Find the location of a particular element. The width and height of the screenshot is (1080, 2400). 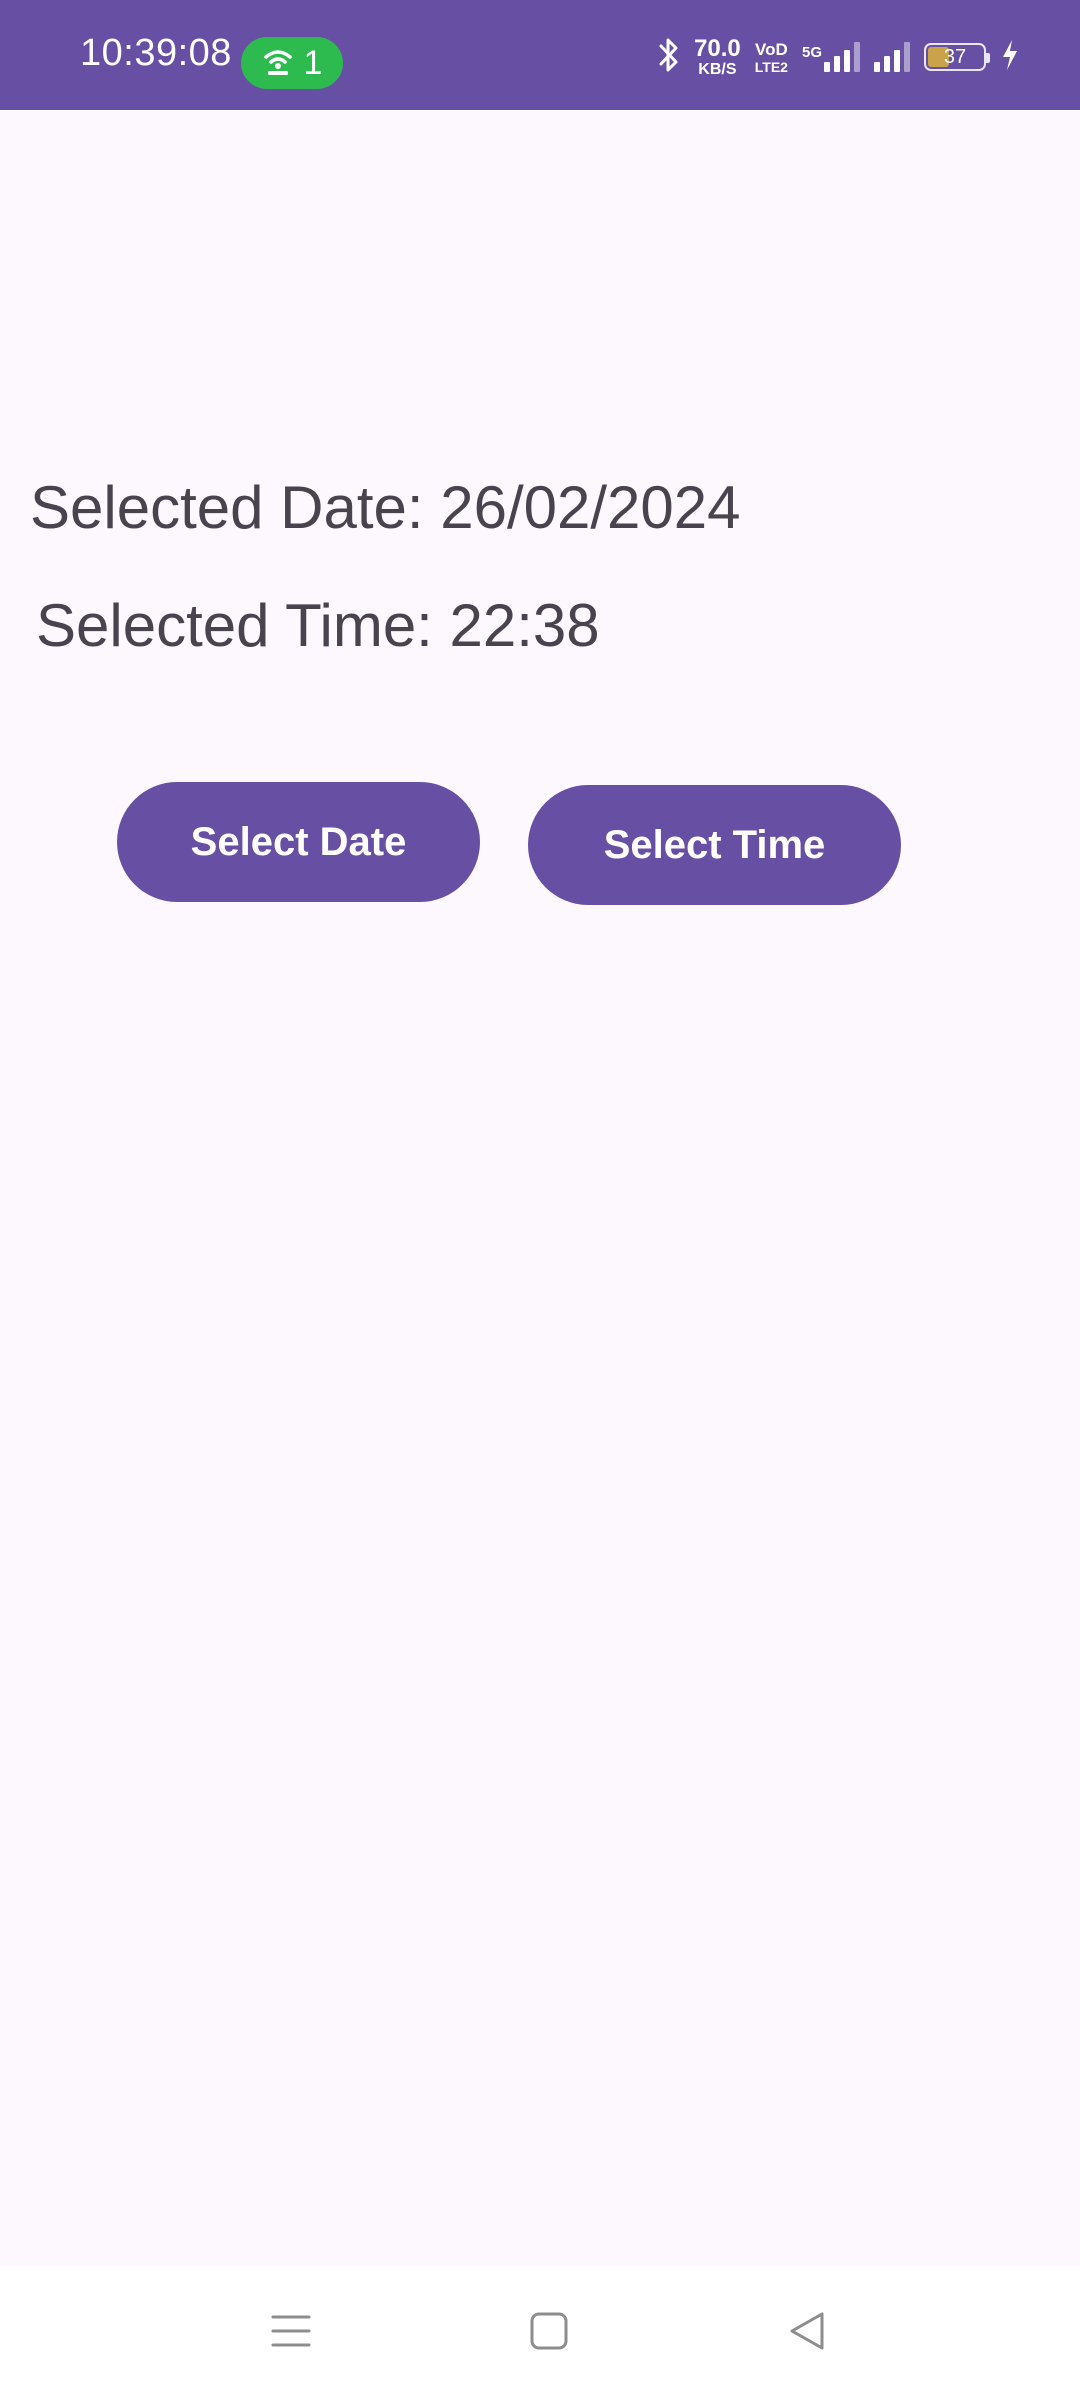

volte-indicator: VoD LTE2 is located at coordinates (771, 57).